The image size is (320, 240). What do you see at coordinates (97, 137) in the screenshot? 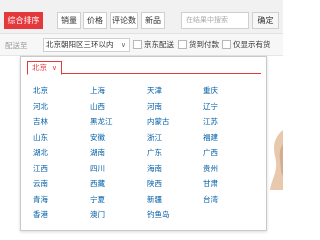
I see `region-option: 安徽` at bounding box center [97, 137].